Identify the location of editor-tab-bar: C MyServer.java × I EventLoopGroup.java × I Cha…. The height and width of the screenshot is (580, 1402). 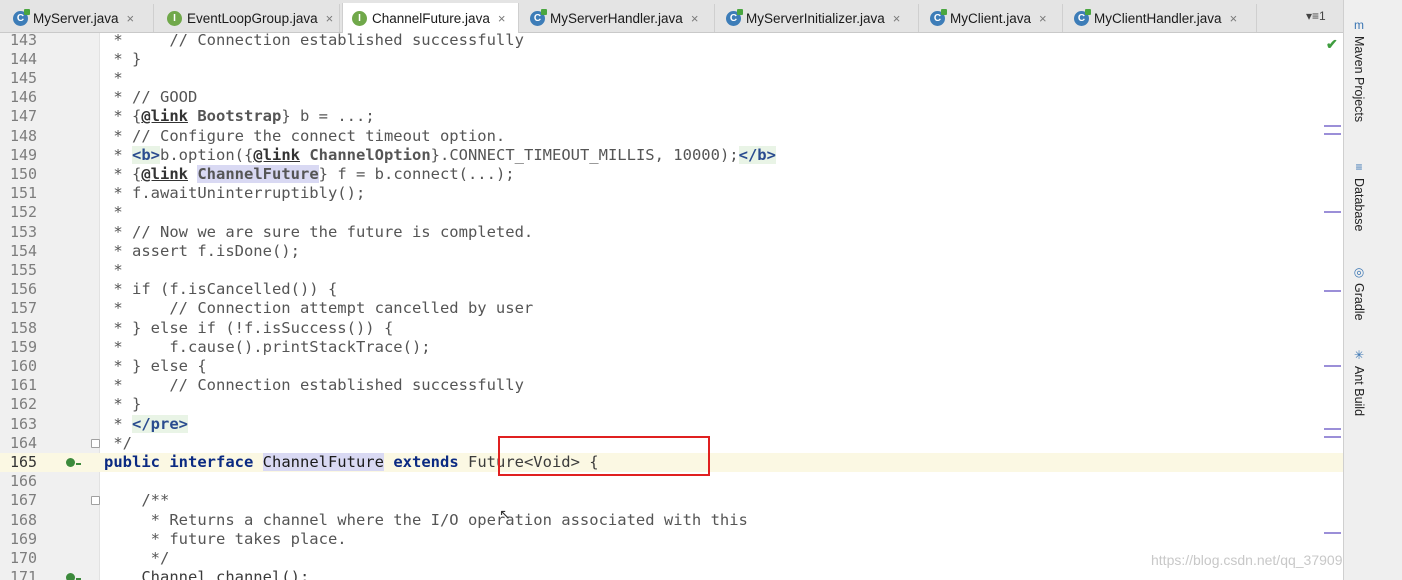
(671, 16).